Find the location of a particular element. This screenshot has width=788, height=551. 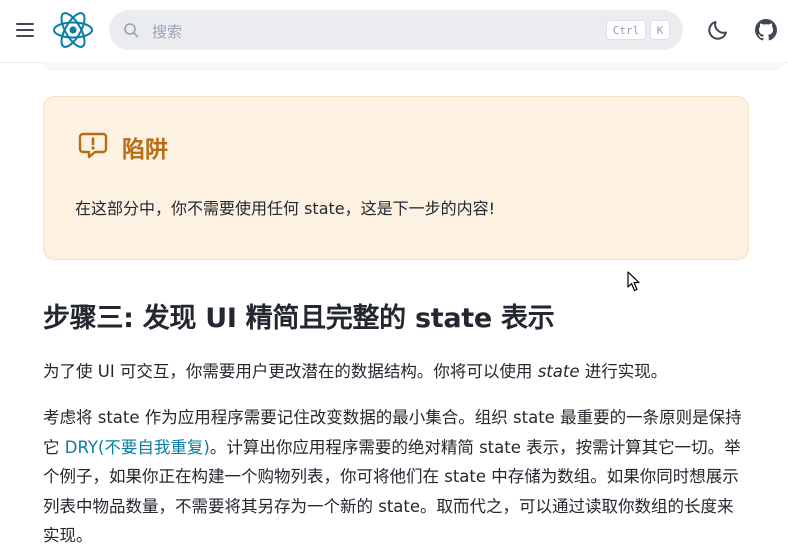

menu-icon is located at coordinates (25, 30).